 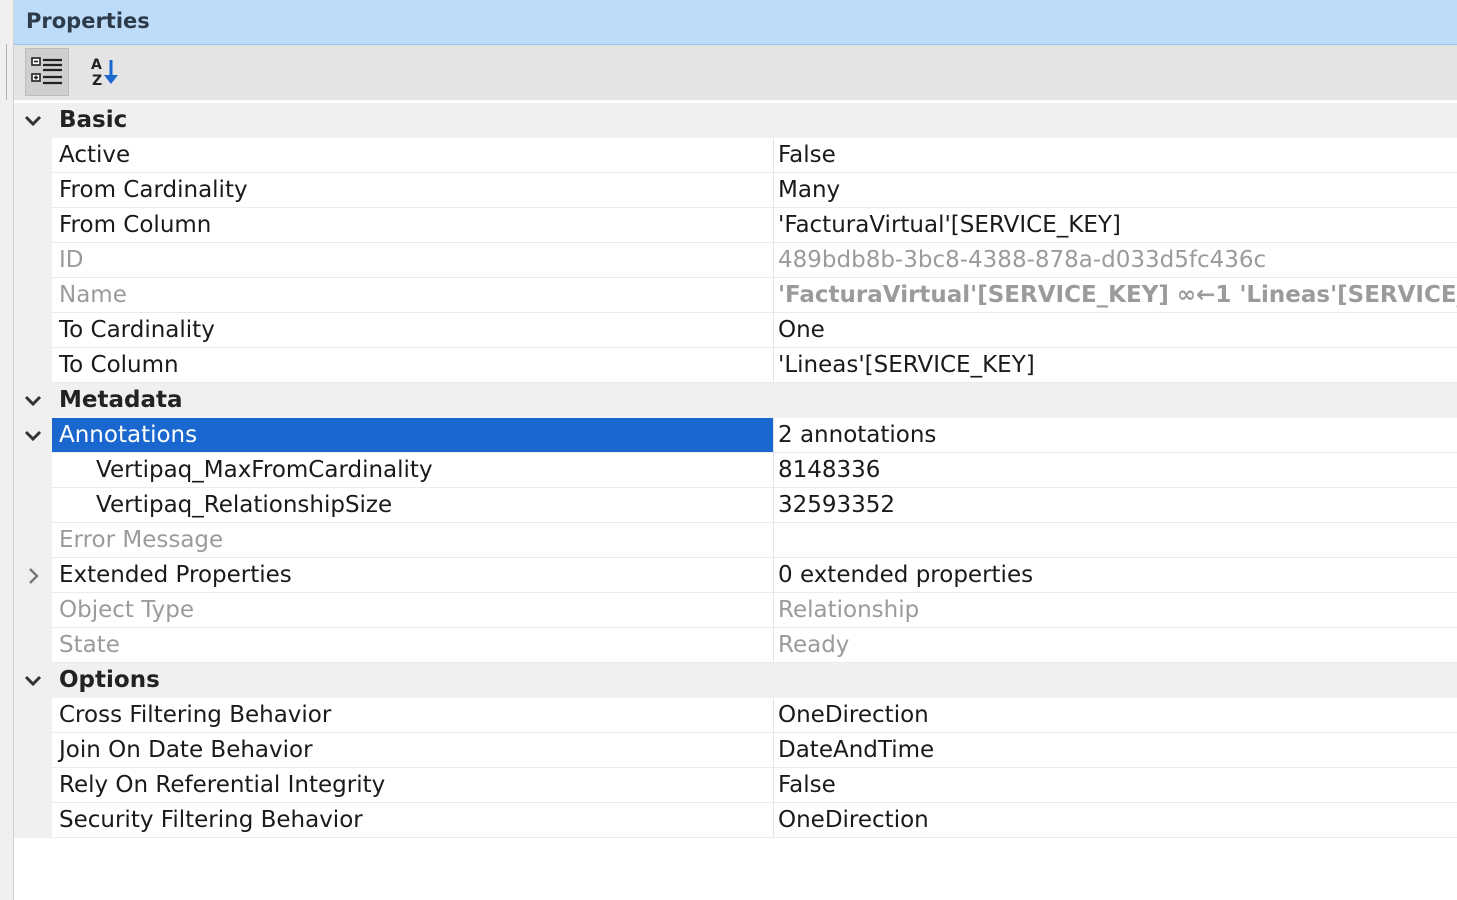 What do you see at coordinates (413, 225) in the screenshot?
I see `property-name: From Column` at bounding box center [413, 225].